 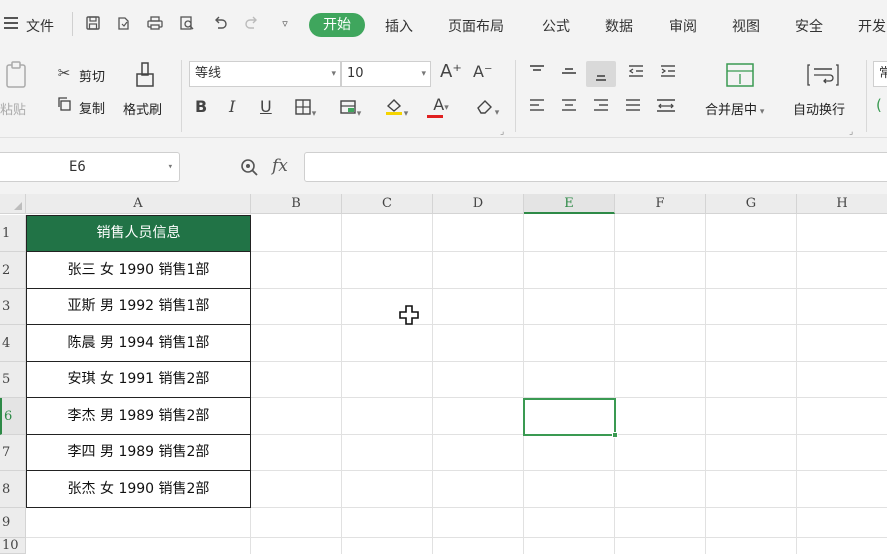 What do you see at coordinates (138, 270) in the screenshot?
I see `table-row: 张三 女 1990 销售1部` at bounding box center [138, 270].